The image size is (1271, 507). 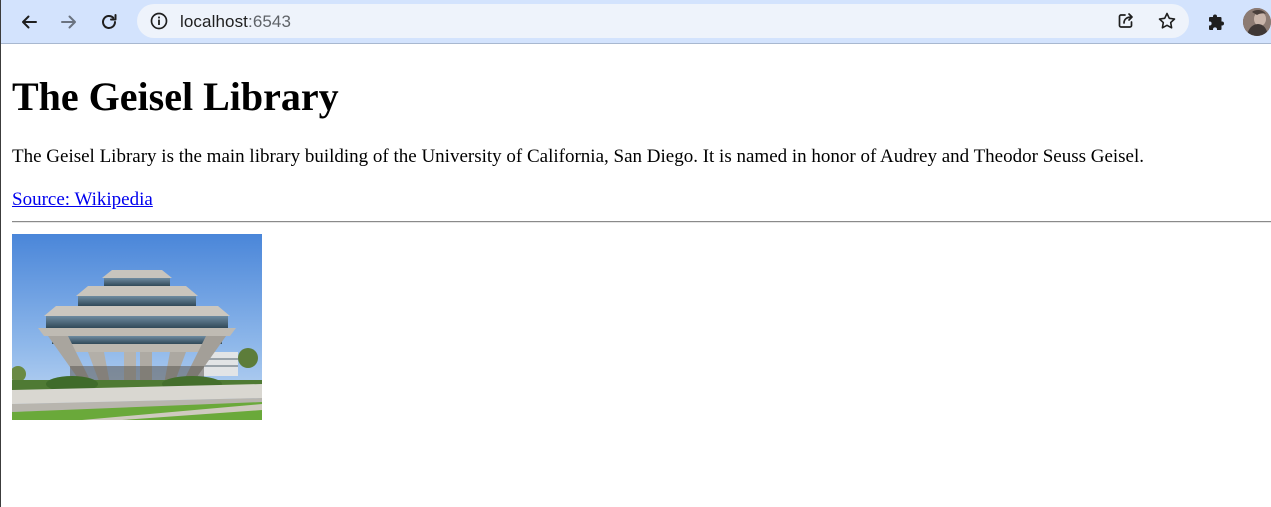 I want to click on forward-button, so click(x=69, y=22).